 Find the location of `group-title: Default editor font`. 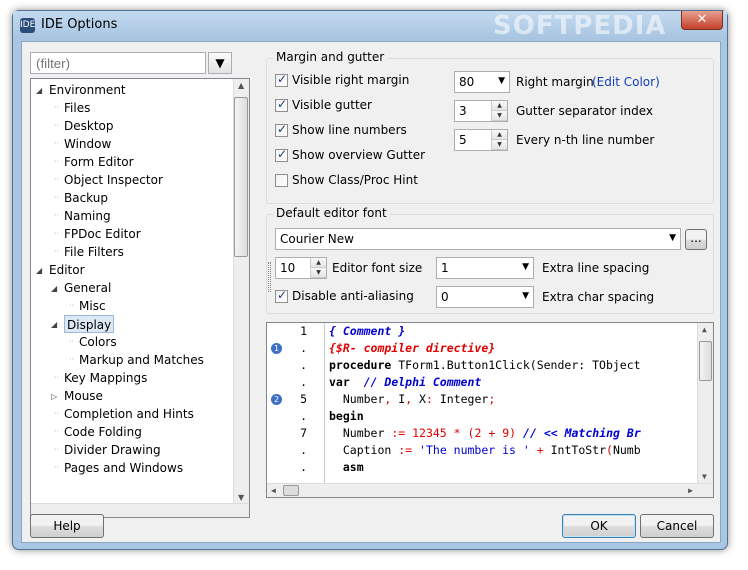

group-title: Default editor font is located at coordinates (331, 213).